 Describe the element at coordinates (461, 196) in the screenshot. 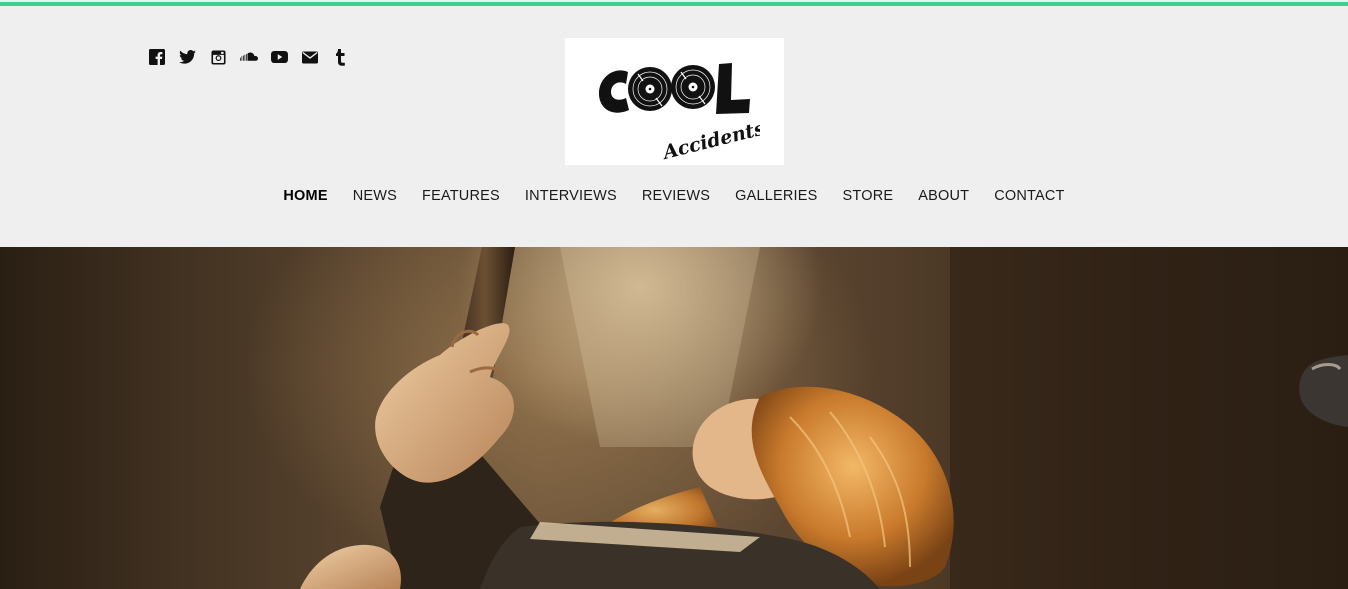

I see `nav-item-features: FEATURES` at that location.